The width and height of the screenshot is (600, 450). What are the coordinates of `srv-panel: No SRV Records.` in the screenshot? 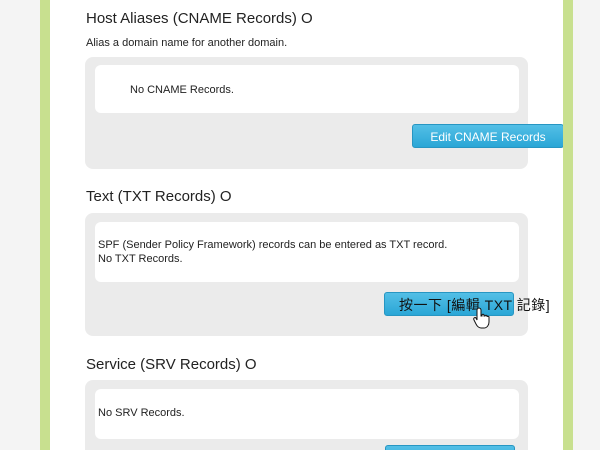 It's located at (306, 415).